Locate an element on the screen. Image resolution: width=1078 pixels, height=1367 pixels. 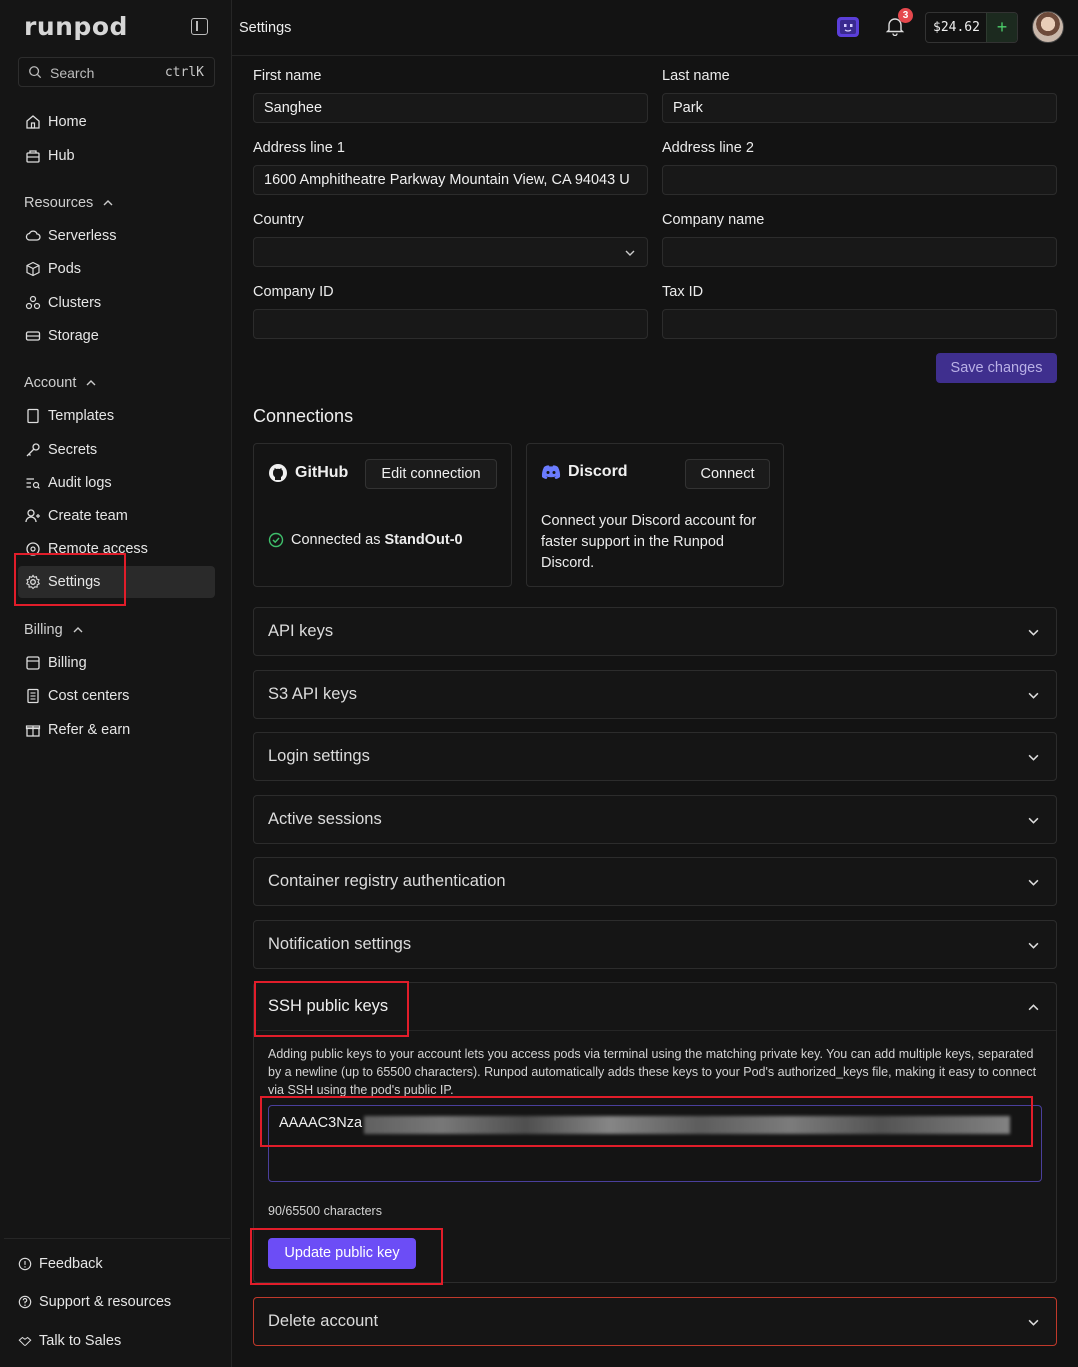
sidebar-item-label: Settings is located at coordinates (74, 582).